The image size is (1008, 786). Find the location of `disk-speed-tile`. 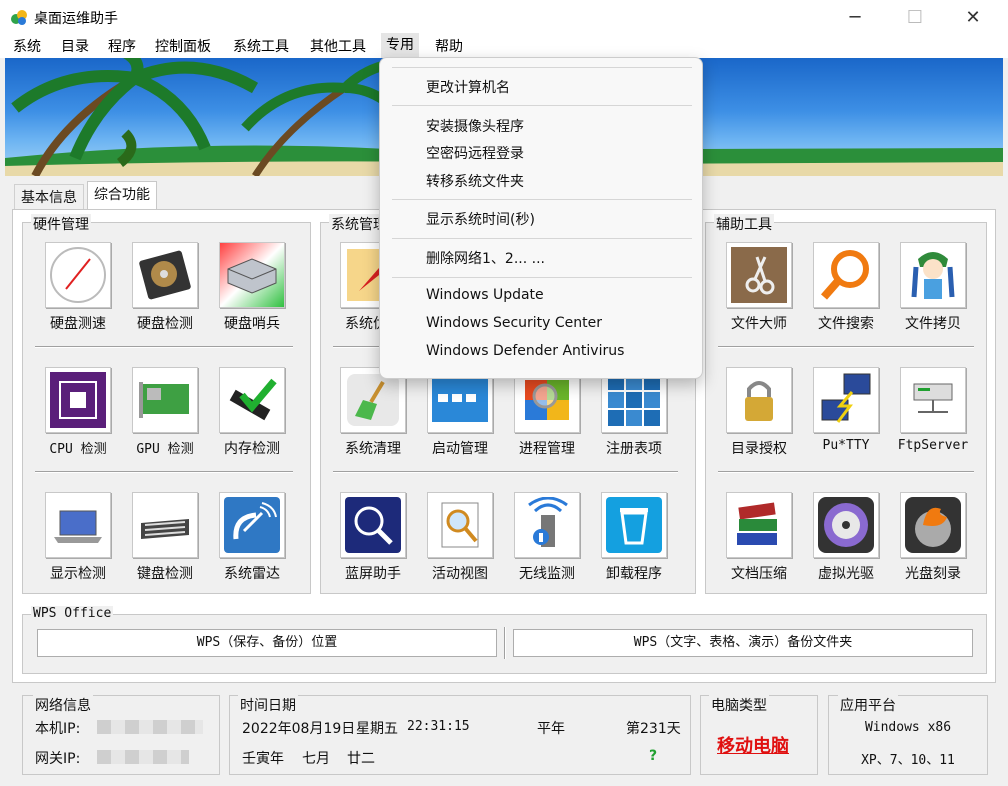

disk-speed-tile is located at coordinates (78, 275).